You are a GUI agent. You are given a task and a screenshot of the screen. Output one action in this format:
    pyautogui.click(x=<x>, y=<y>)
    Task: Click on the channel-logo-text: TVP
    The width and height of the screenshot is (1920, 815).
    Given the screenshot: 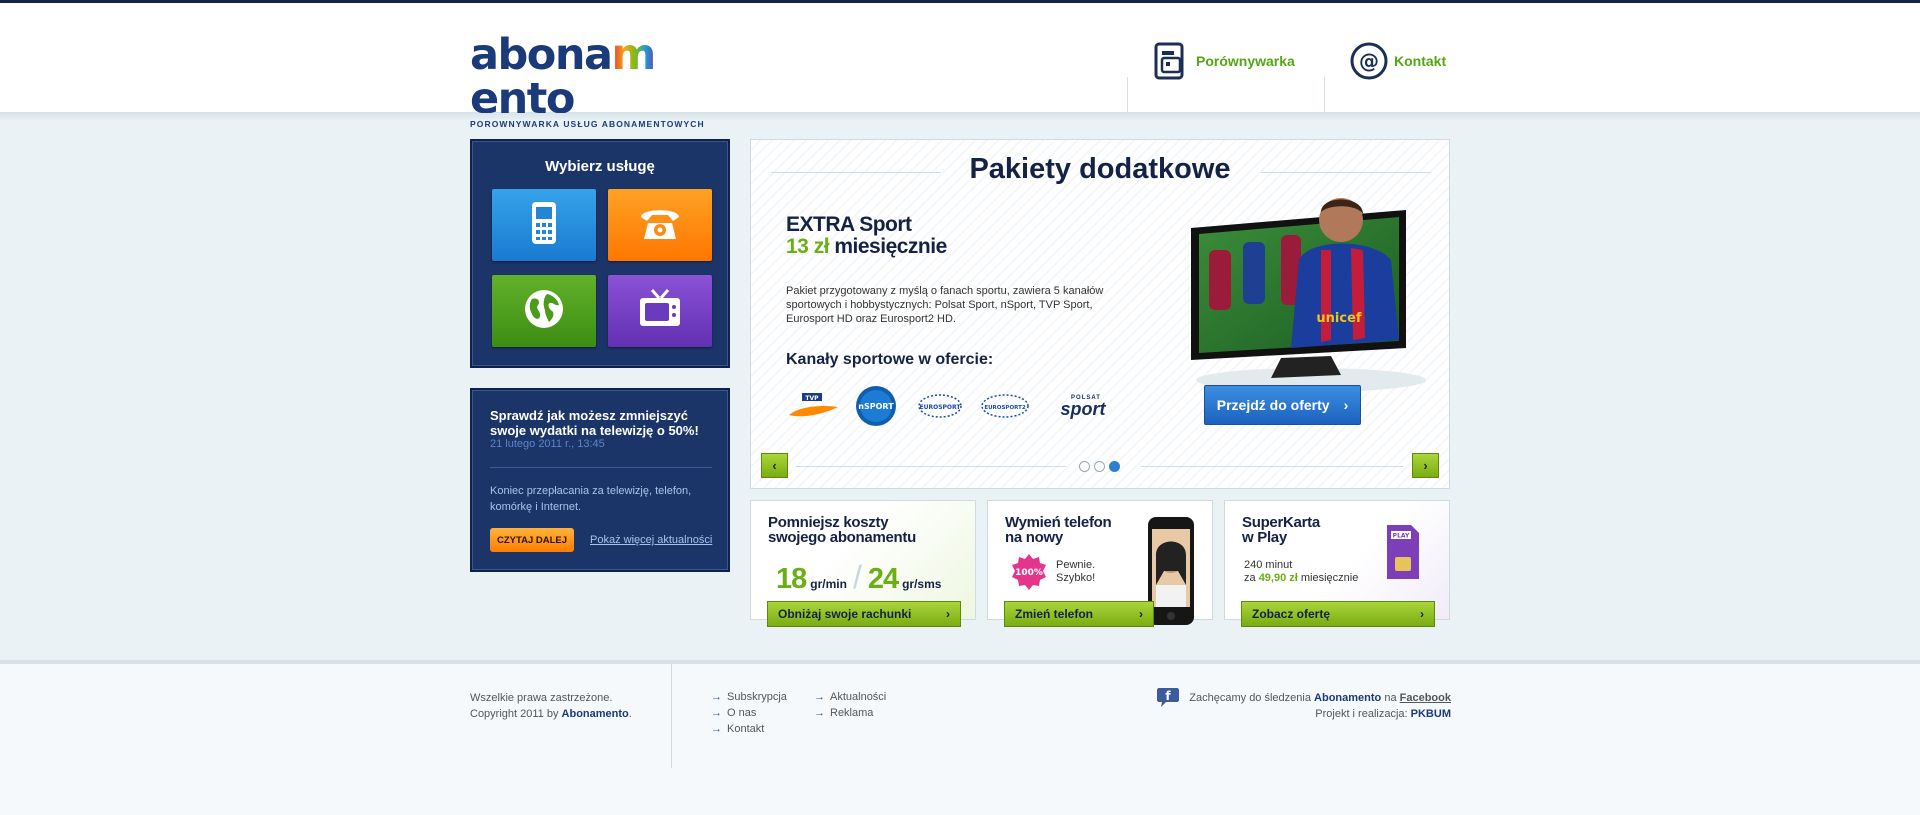 What is the action you would take?
    pyautogui.click(x=812, y=398)
    